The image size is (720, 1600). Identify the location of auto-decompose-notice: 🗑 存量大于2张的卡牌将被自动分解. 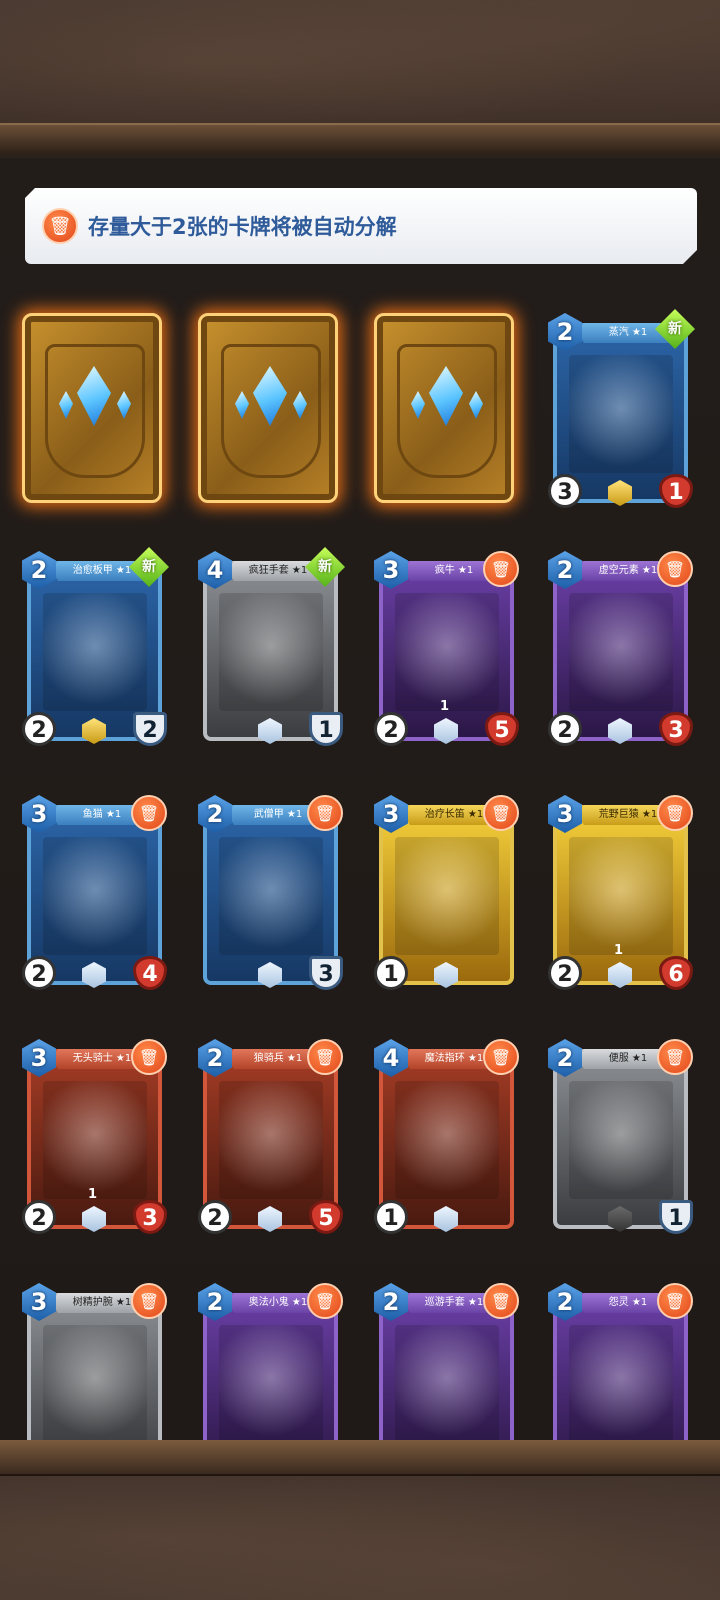
(361, 226).